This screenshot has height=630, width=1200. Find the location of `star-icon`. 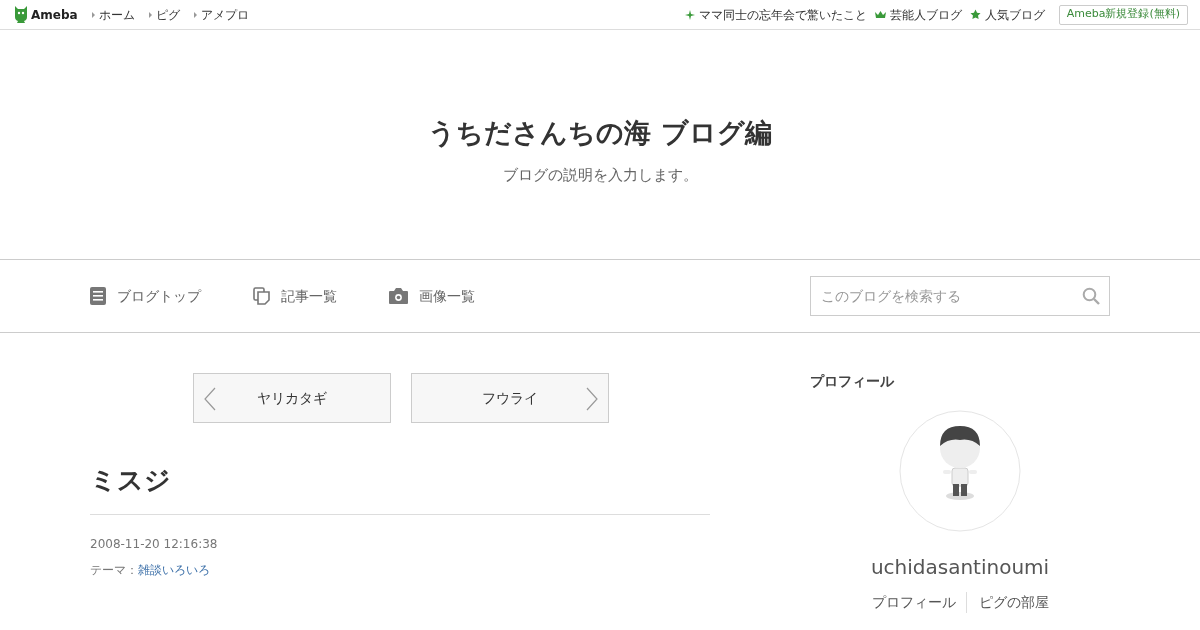

star-icon is located at coordinates (975, 14).